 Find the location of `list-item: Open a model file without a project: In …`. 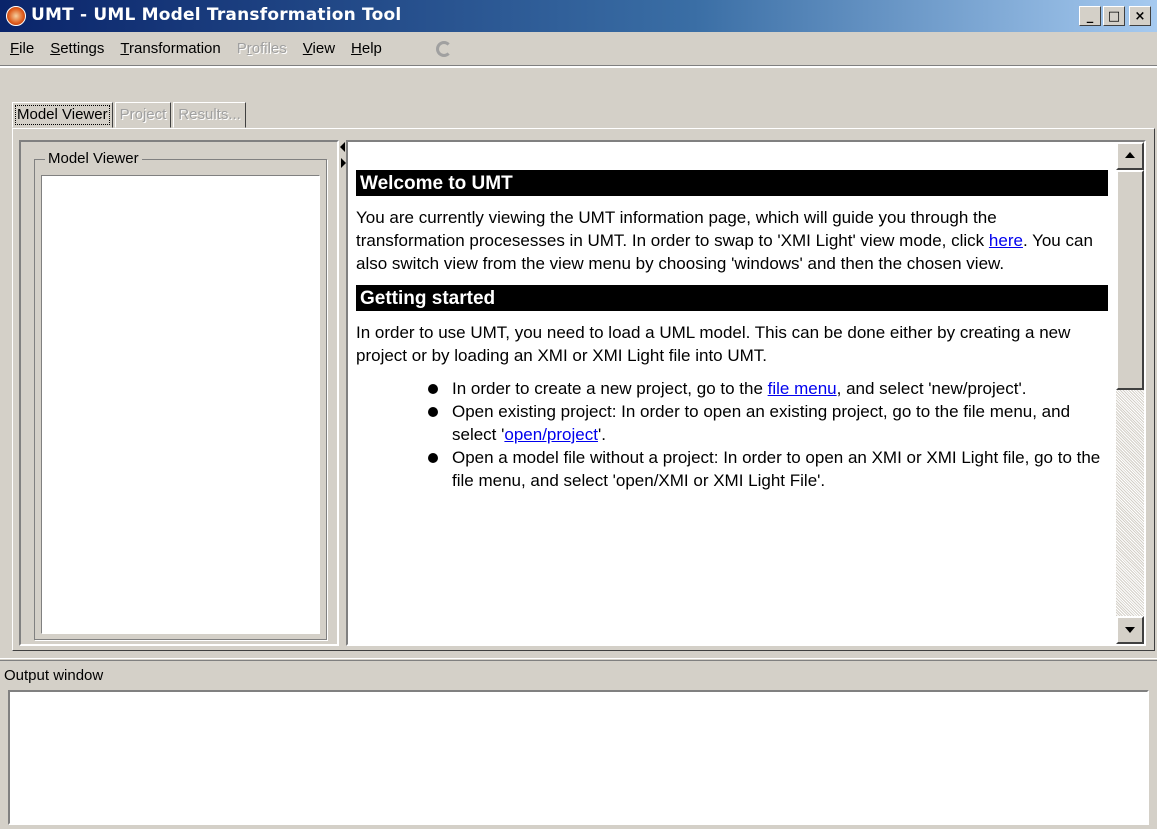

list-item: Open a model file without a project: In … is located at coordinates (768, 469).